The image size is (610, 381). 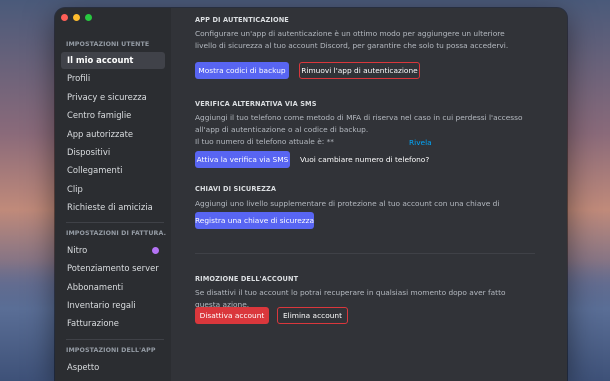 What do you see at coordinates (113, 170) in the screenshot?
I see `sidebar-item-connections: Collegamenti` at bounding box center [113, 170].